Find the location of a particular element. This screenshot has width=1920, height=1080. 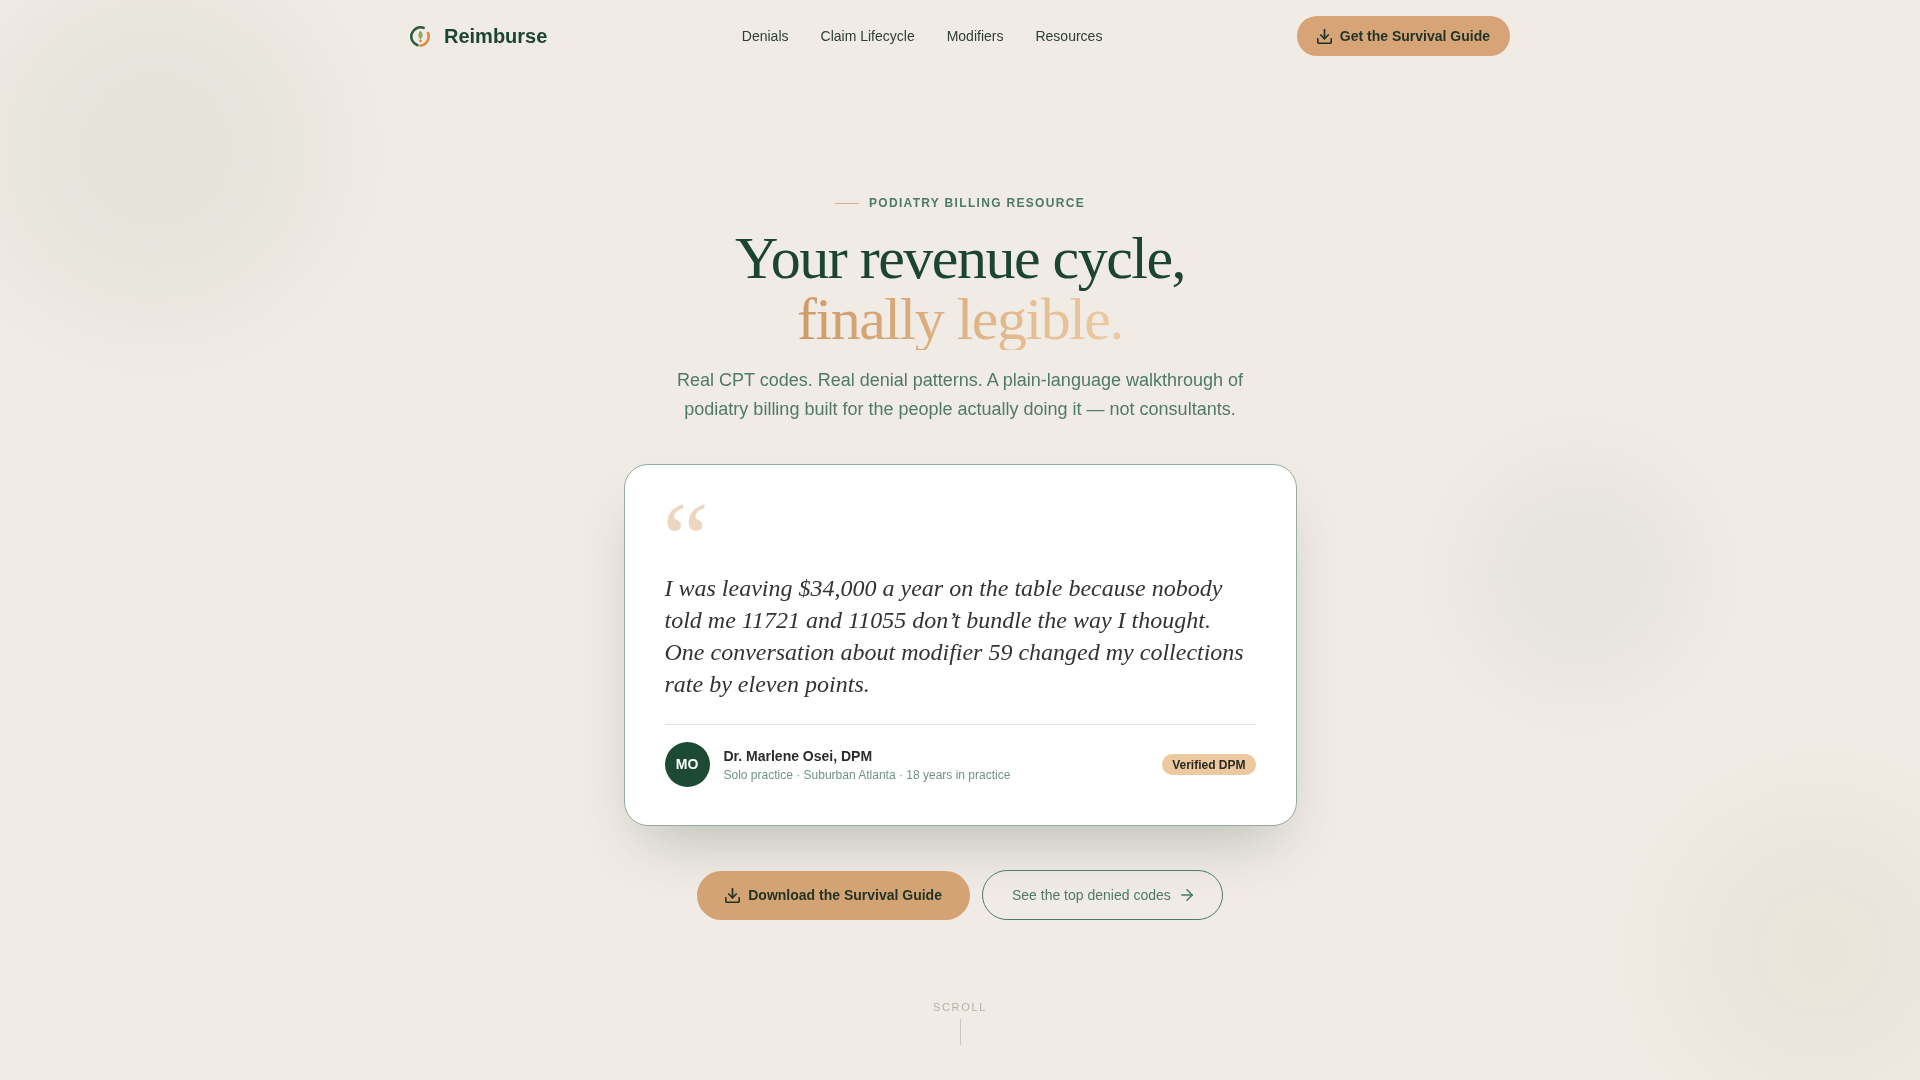

nav-link: Modifiers is located at coordinates (975, 36).